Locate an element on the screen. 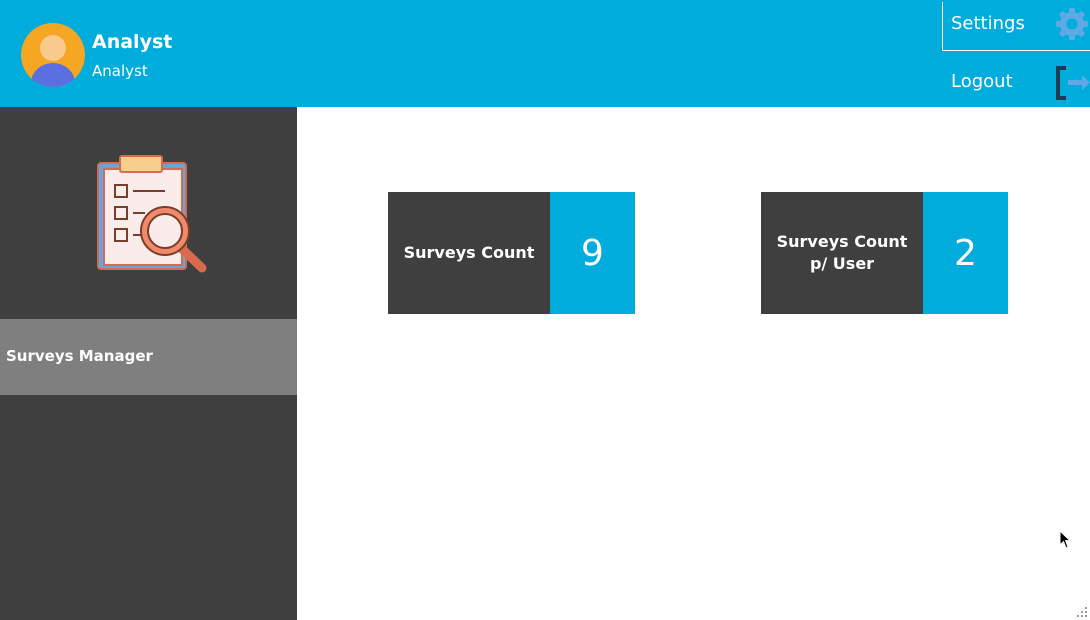 Image resolution: width=1090 pixels, height=620 pixels. sidebar-item-surveys-manager: Surveys Manager is located at coordinates (148, 357).